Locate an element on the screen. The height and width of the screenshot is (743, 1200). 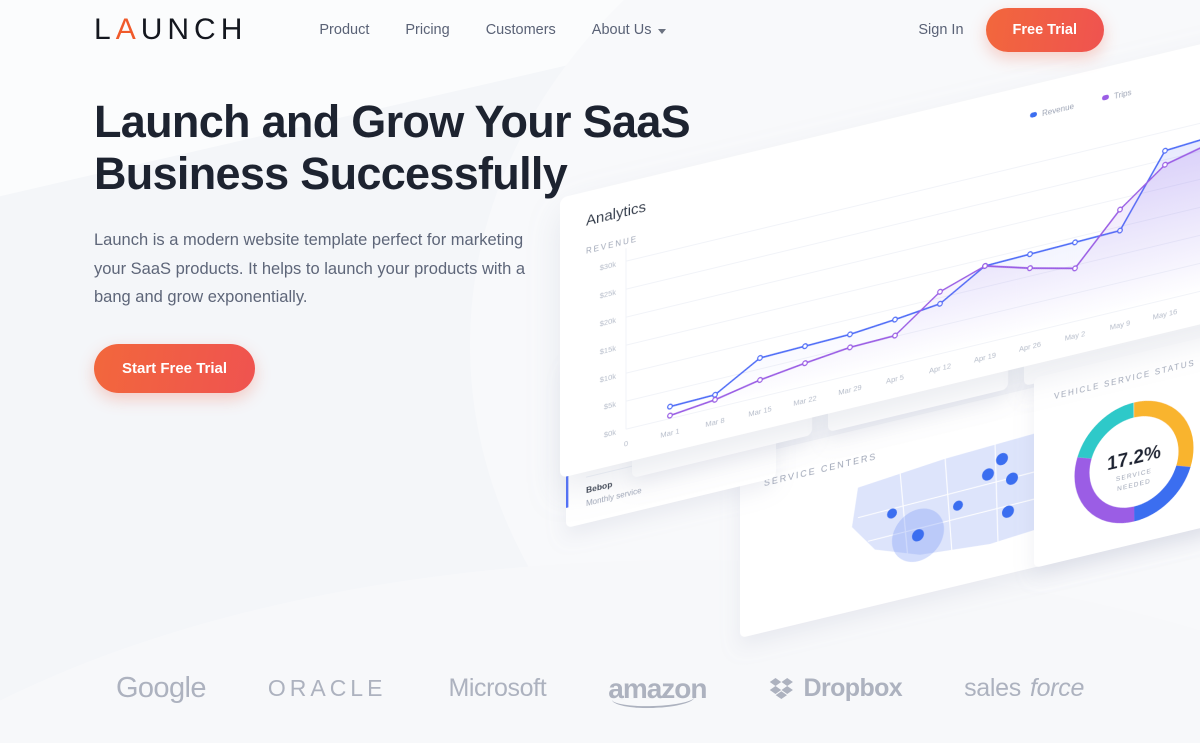
svg-text: Mar 22 is located at coordinates (804, 400).